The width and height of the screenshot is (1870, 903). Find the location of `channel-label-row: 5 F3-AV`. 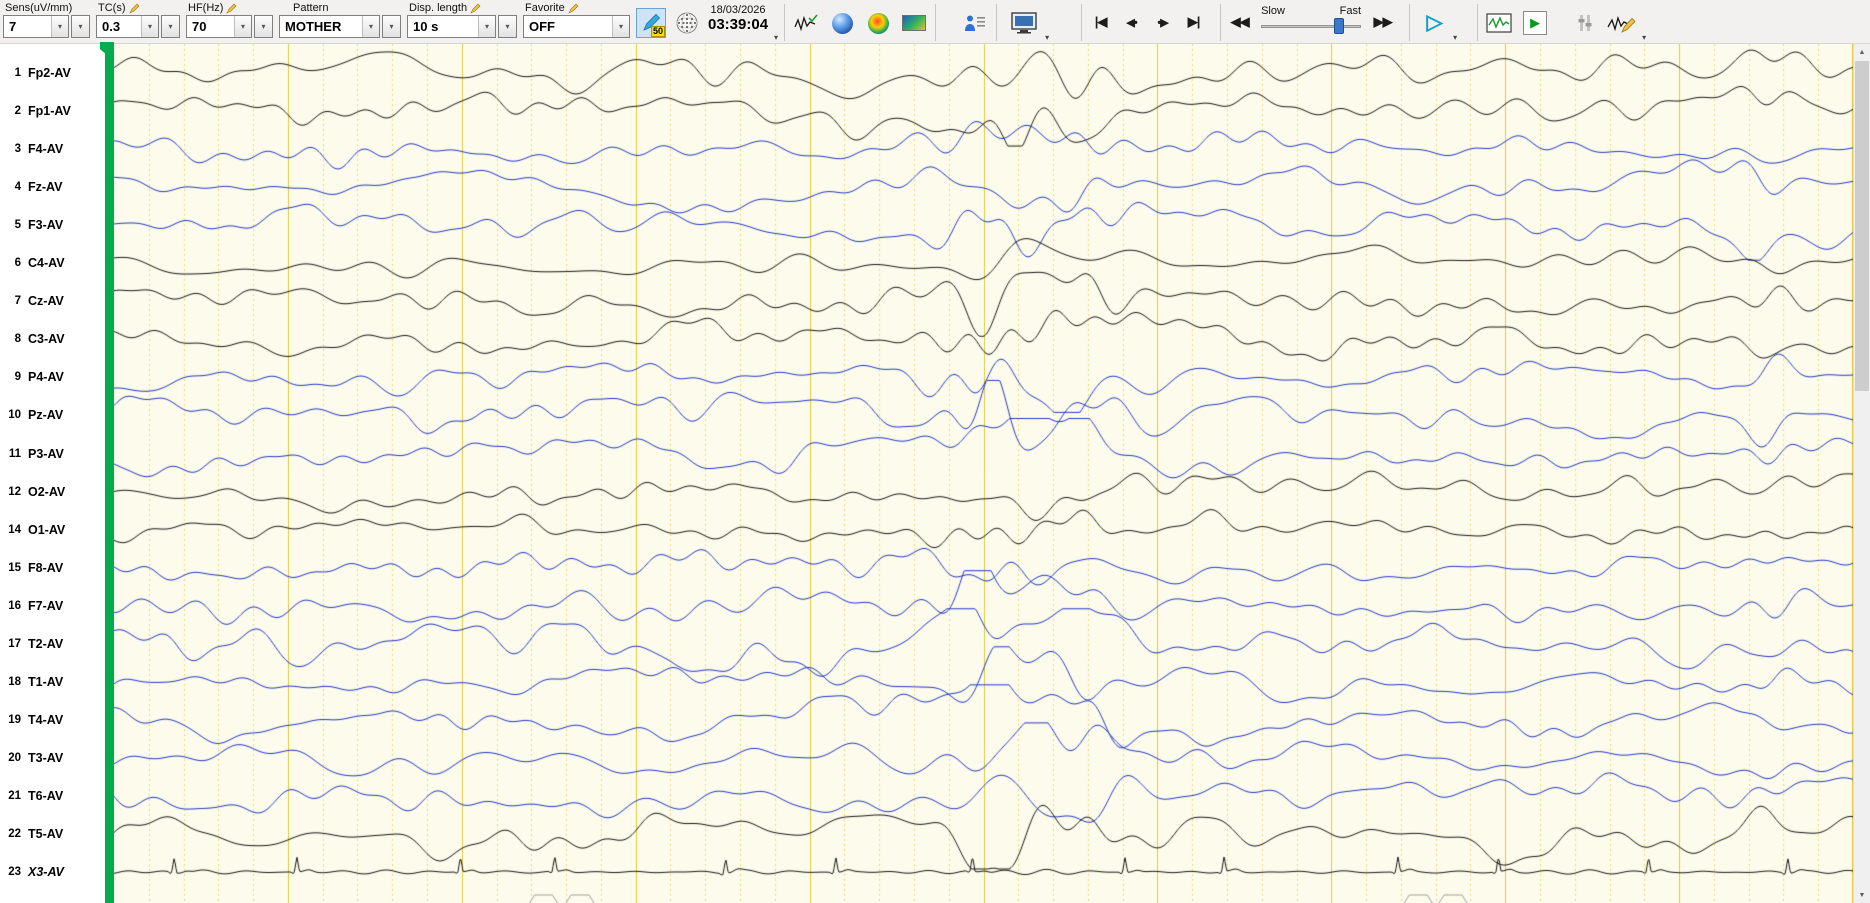

channel-label-row: 5 F3-AV is located at coordinates (34, 225).